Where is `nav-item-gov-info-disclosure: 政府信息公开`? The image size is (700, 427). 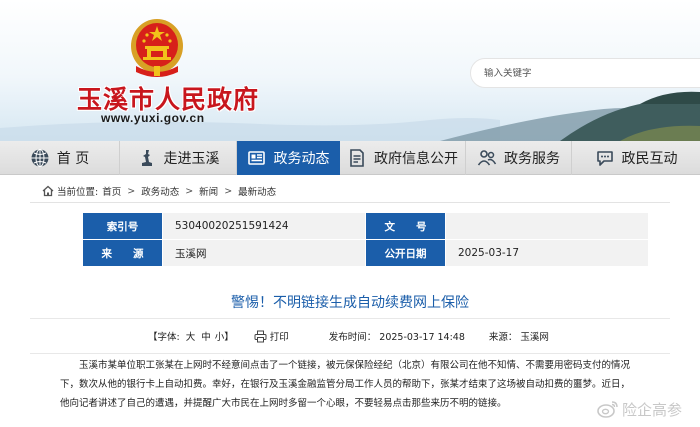
nav-item-gov-info-disclosure: 政府信息公开 is located at coordinates (403, 158).